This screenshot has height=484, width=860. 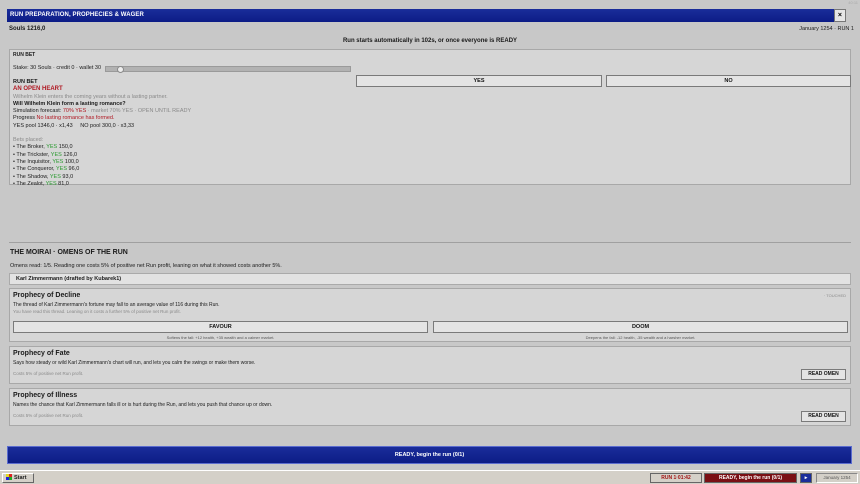 I want to click on touched-badge: · TOUCHED, so click(x=834, y=295).